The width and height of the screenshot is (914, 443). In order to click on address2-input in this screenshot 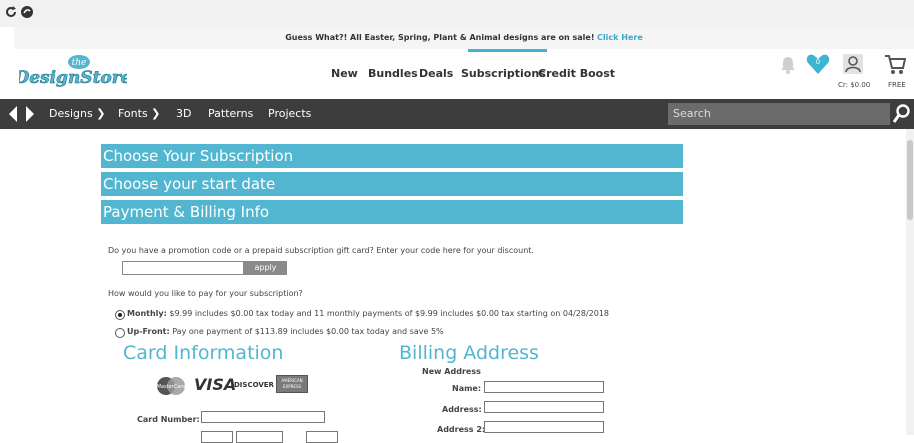, I will do `click(544, 427)`.